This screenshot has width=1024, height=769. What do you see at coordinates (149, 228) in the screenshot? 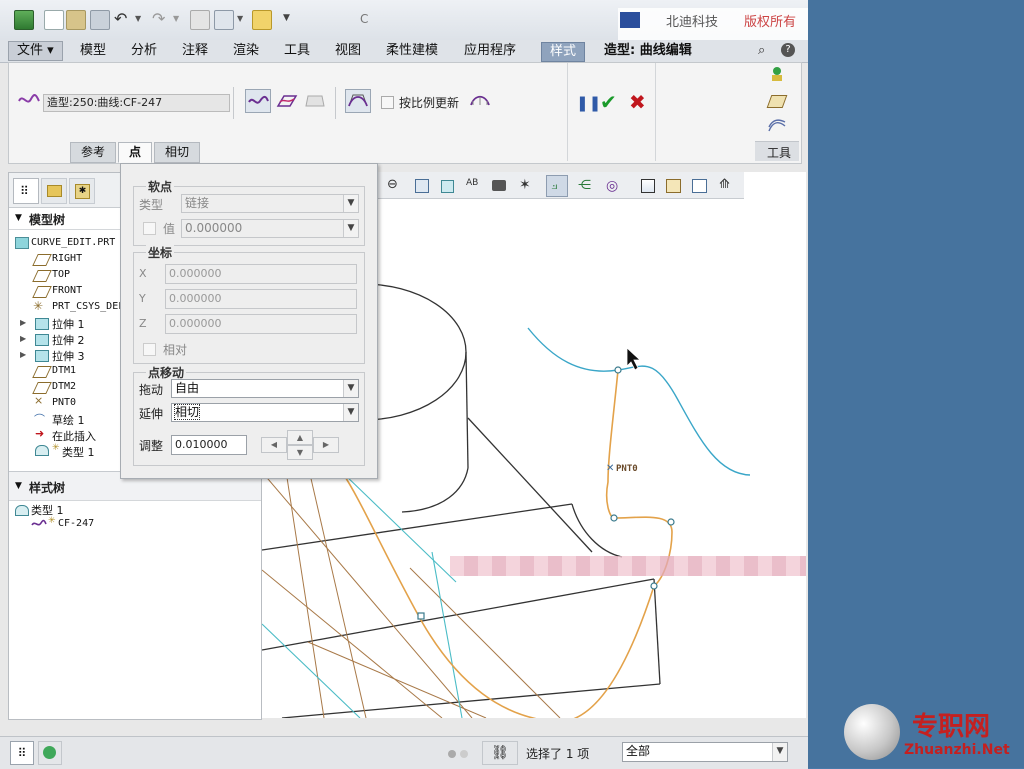
I see `soft-point-value-checkbox` at bounding box center [149, 228].